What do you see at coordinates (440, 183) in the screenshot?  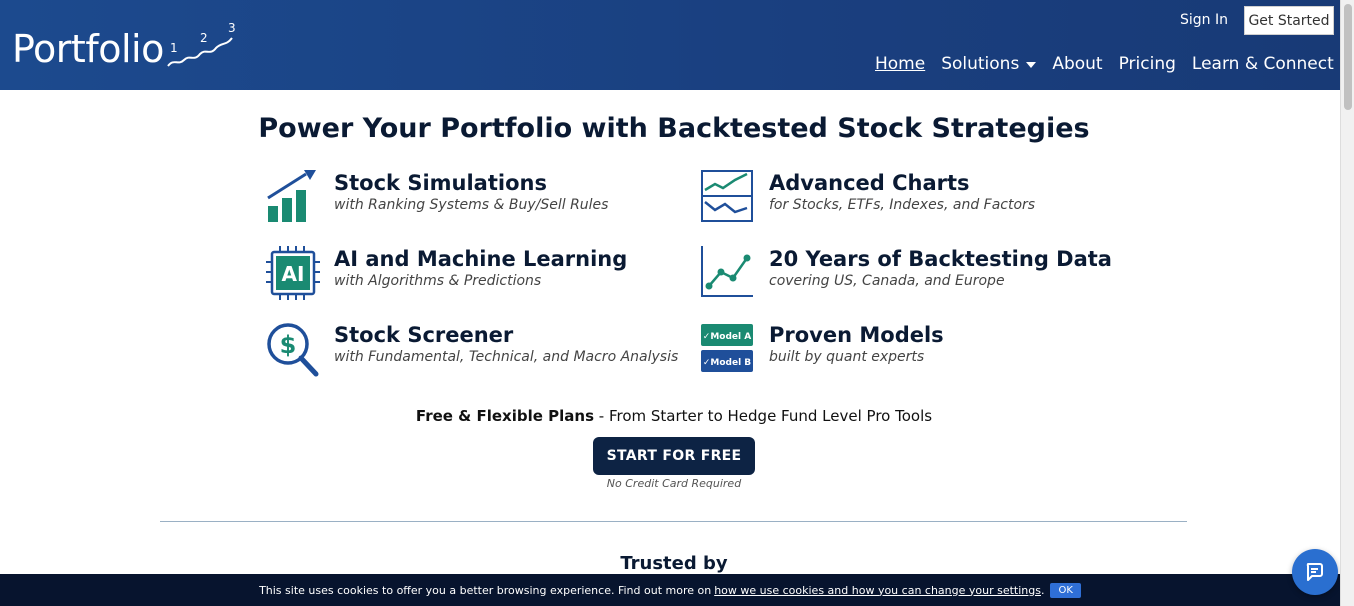 I see `feature-title: Stock Simulations` at bounding box center [440, 183].